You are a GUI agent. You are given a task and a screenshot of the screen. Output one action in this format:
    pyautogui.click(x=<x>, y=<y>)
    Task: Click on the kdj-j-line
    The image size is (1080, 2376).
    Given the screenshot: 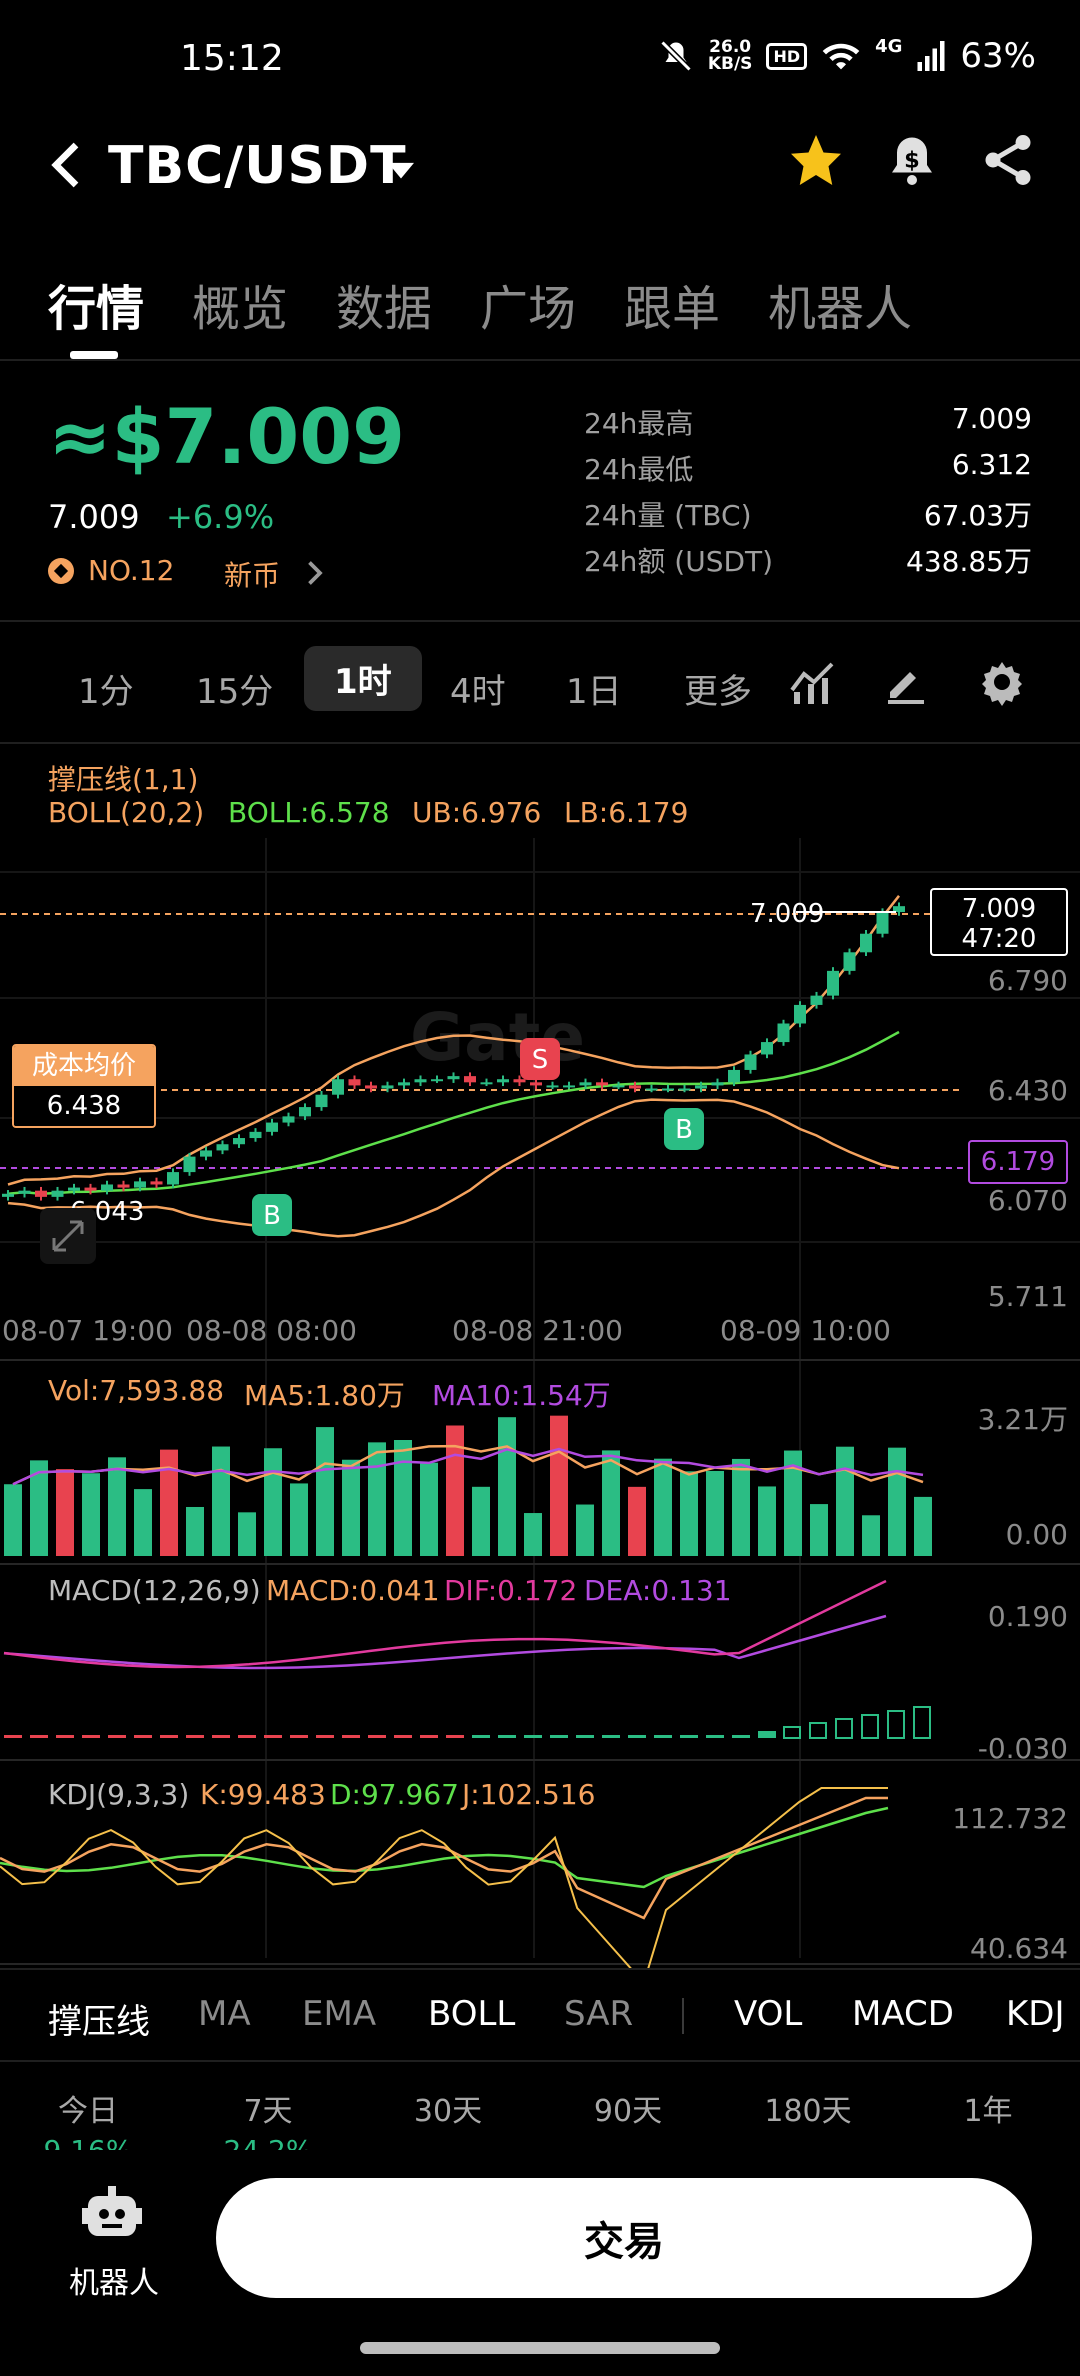 What is the action you would take?
    pyautogui.click(x=444, y=1877)
    